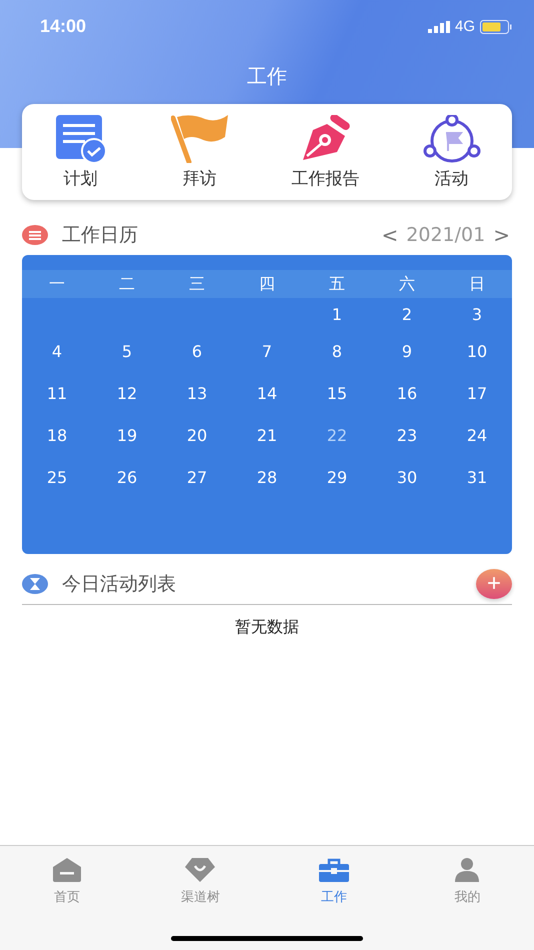  I want to click on calendar-title: 工作日历, so click(100, 235).